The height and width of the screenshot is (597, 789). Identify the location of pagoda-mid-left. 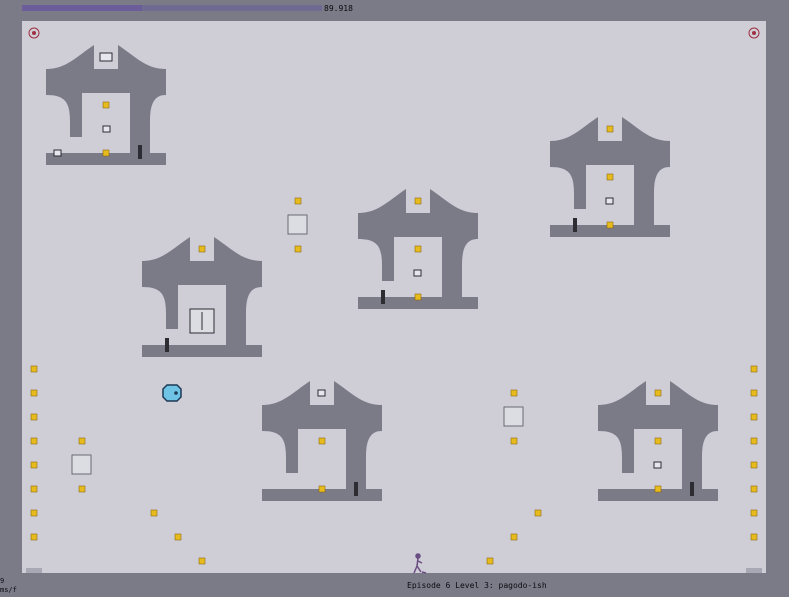
(202, 297).